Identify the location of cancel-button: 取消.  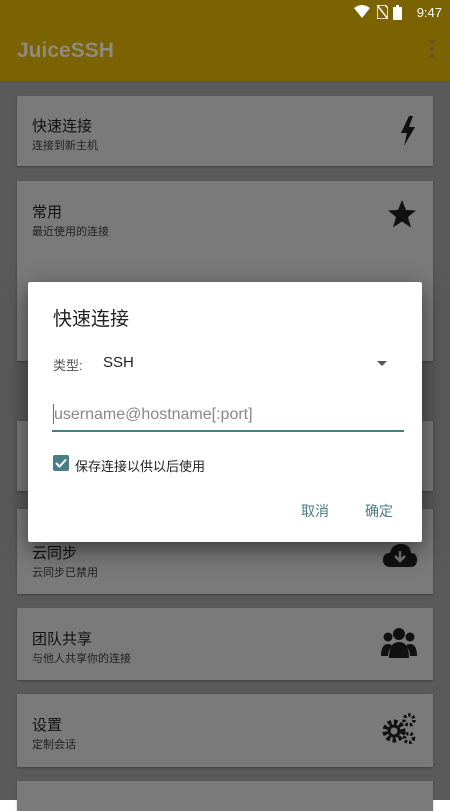
(315, 511).